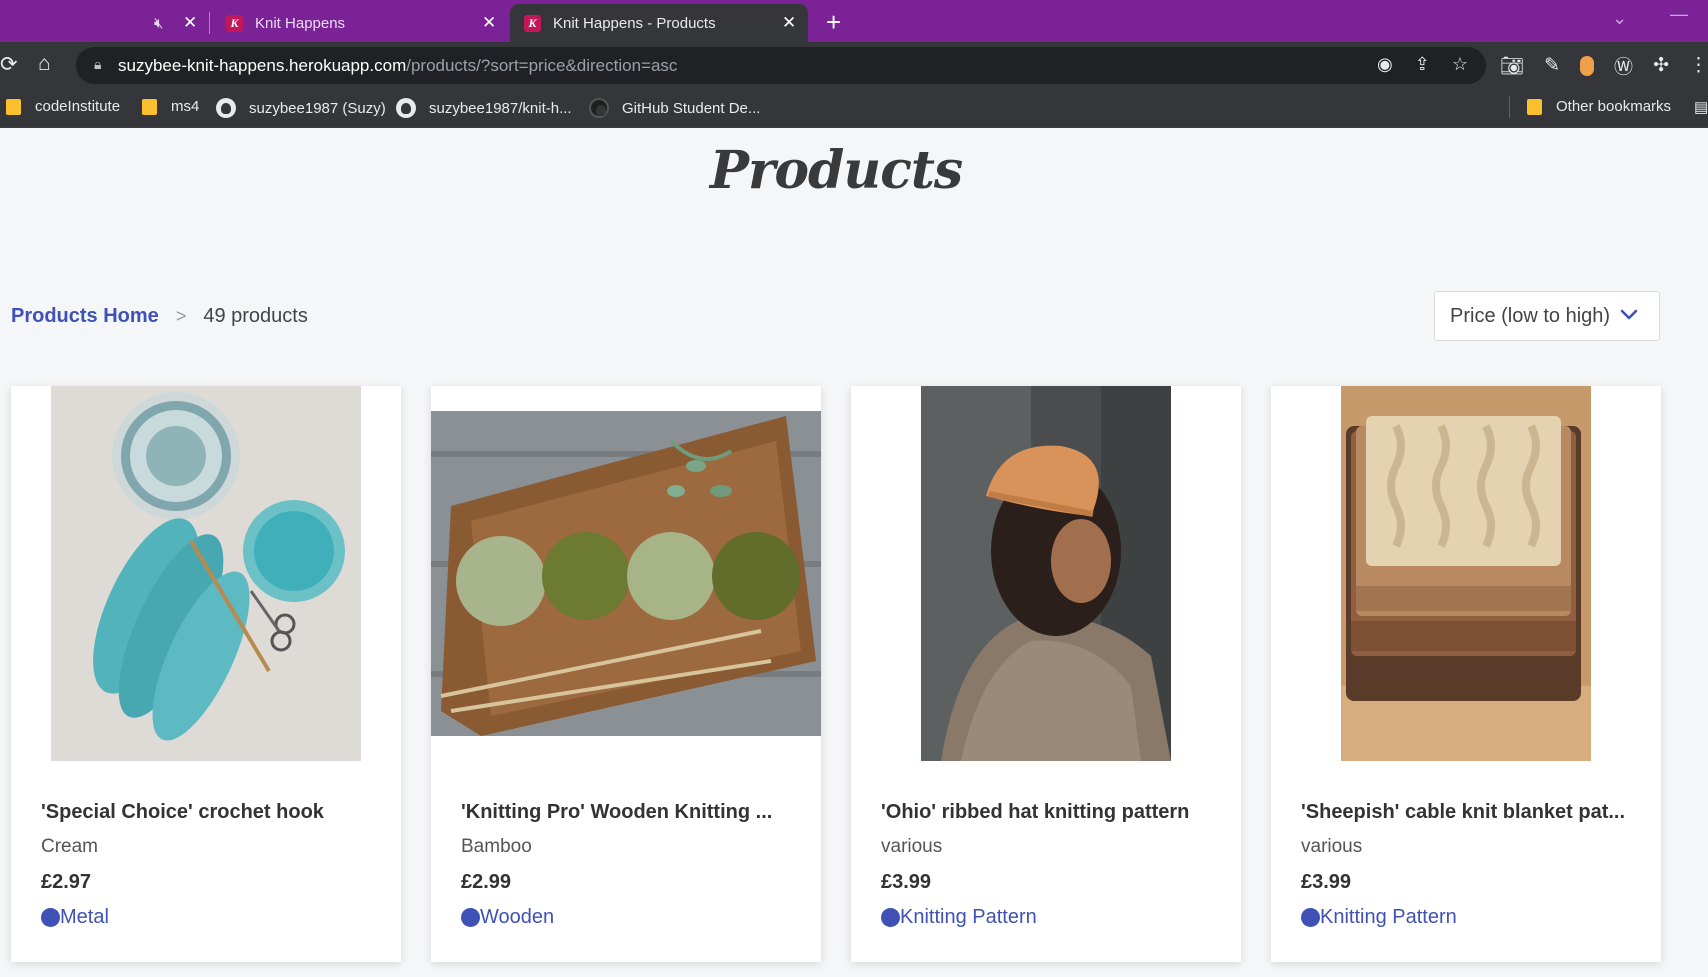 The height and width of the screenshot is (977, 1708). Describe the element at coordinates (158, 23) in the screenshot. I see `muted-speaker-icon: 🔇︎` at that location.